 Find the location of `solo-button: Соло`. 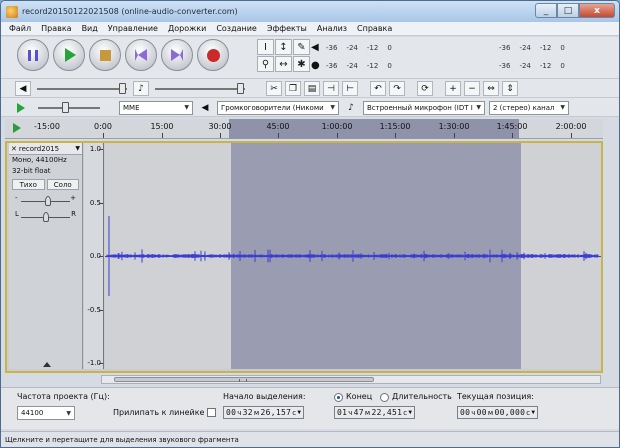

solo-button: Соло is located at coordinates (62, 184).